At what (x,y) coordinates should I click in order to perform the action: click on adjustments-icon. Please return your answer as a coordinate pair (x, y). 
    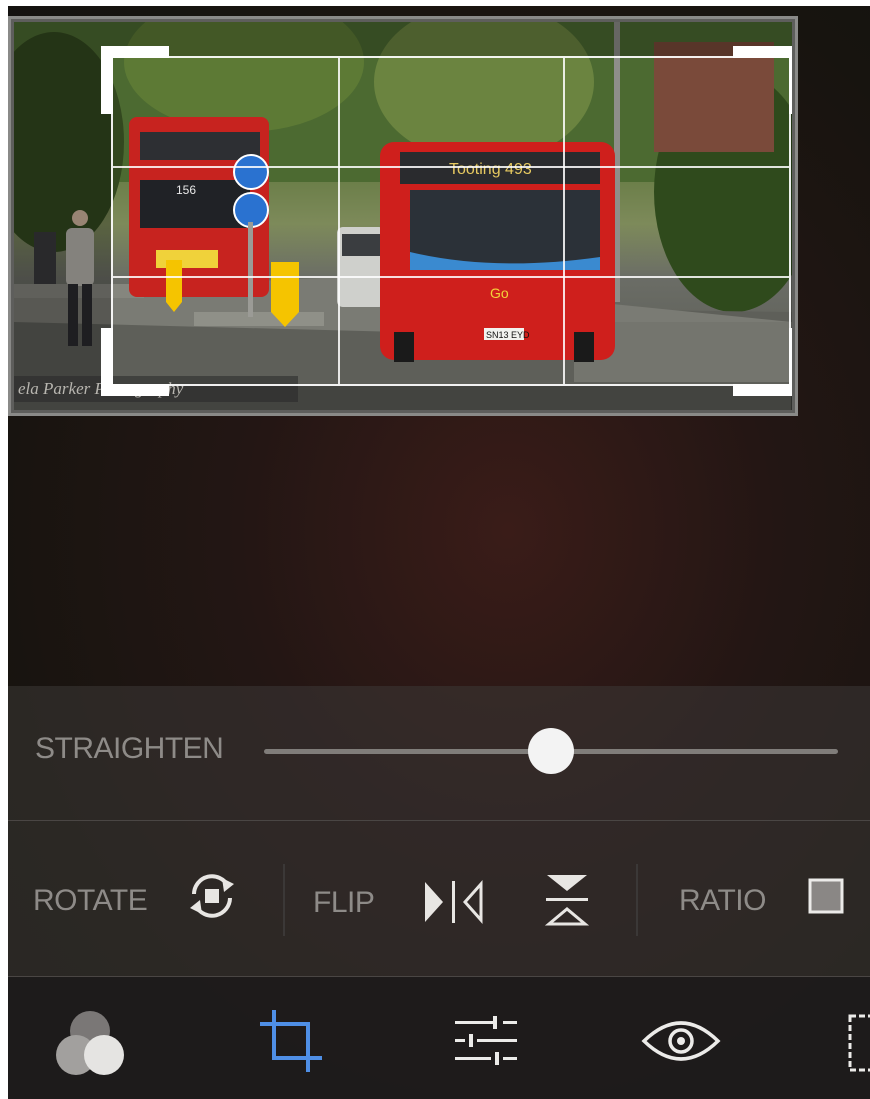
    Looking at the image, I should click on (486, 1041).